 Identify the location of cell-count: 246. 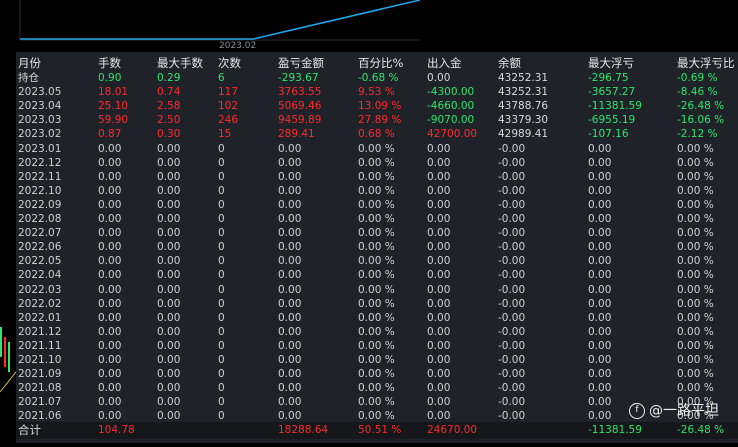
(228, 120).